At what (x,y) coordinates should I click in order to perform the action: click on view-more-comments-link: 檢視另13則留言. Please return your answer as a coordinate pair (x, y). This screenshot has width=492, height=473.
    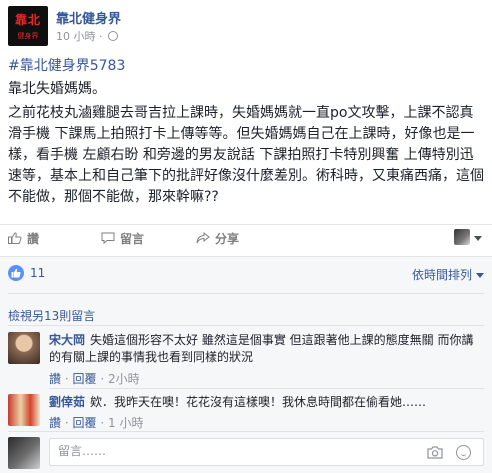
    Looking at the image, I should click on (51, 315).